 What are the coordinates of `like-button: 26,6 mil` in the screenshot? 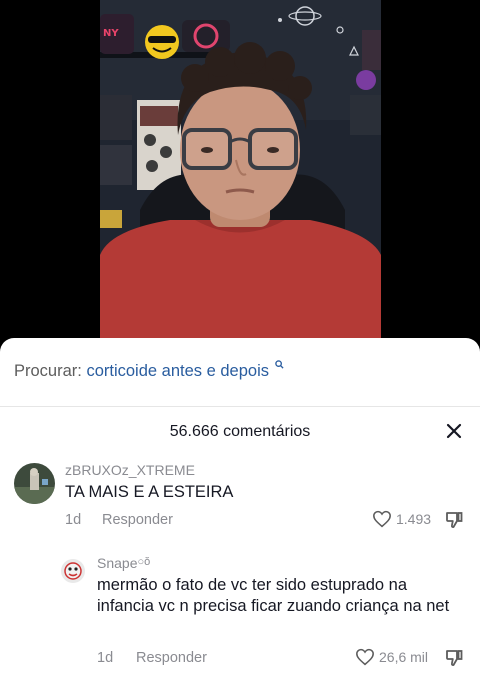 It's located at (391, 657).